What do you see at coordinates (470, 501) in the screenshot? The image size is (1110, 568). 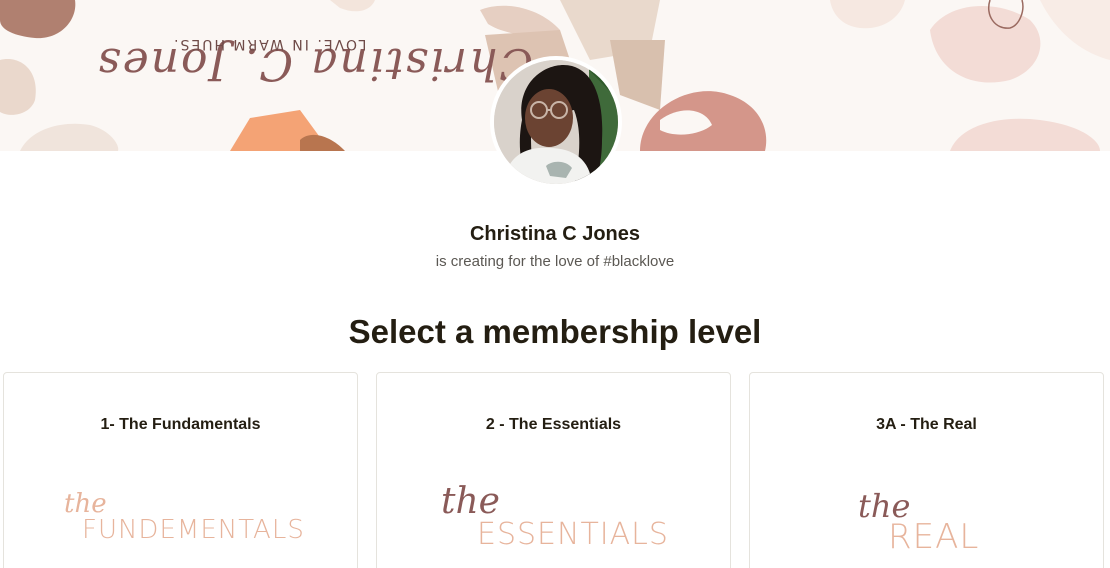 I see `tier-logo-script: the` at bounding box center [470, 501].